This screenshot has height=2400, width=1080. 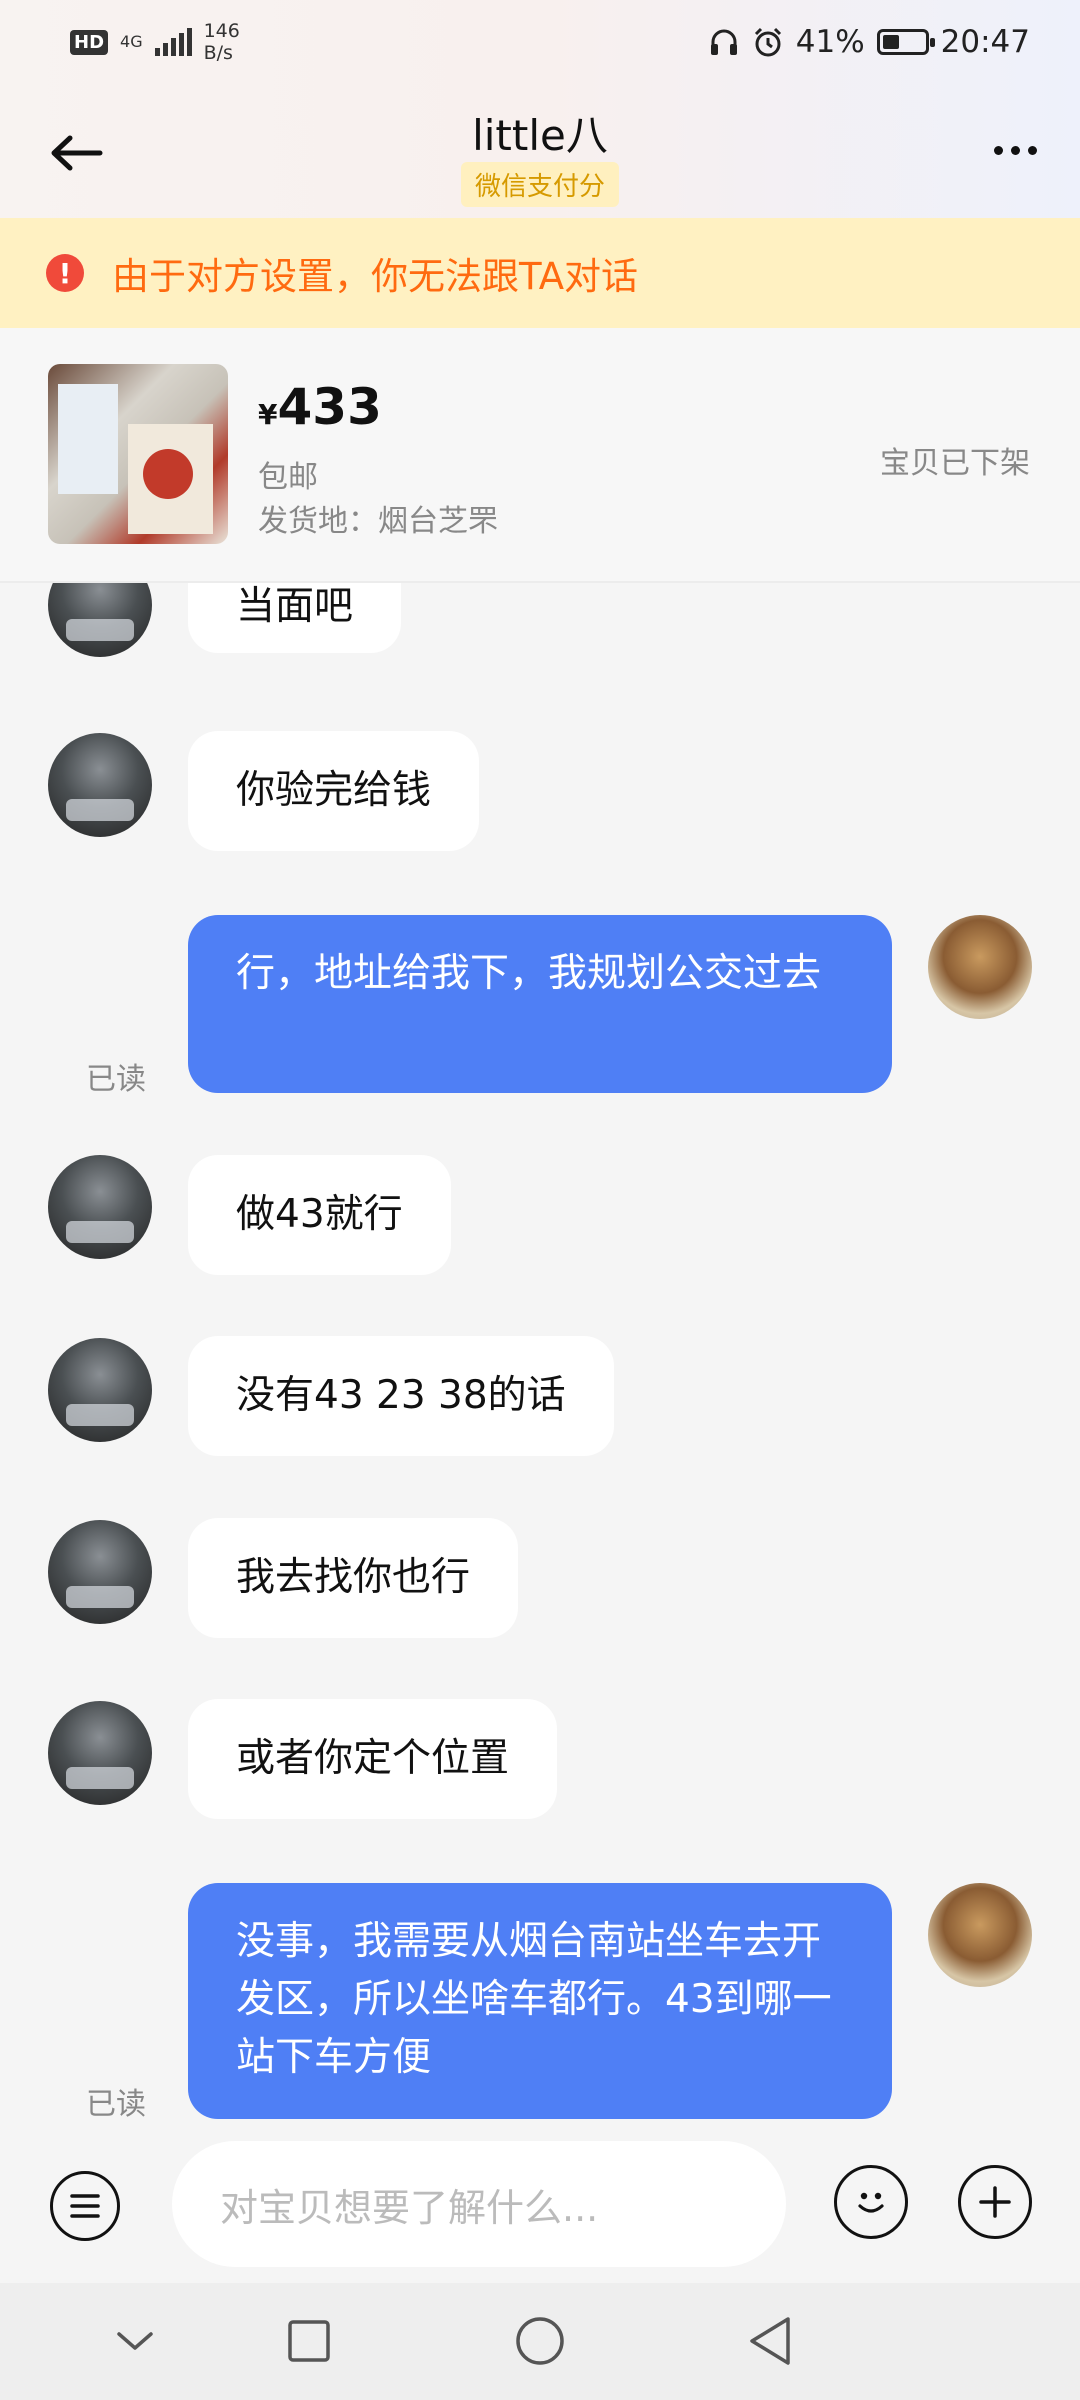 I want to click on message-bubble: 做43就行, so click(x=319, y=1215).